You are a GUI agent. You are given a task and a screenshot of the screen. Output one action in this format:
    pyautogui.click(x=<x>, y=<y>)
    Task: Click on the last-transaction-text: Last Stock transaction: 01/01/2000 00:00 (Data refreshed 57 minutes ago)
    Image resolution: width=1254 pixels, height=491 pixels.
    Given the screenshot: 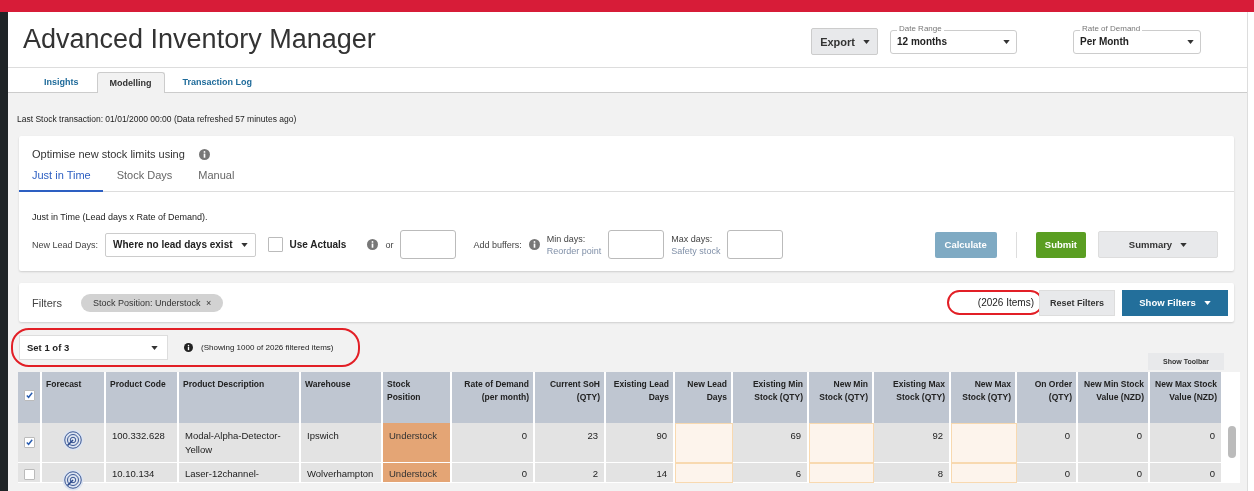 What is the action you would take?
    pyautogui.click(x=157, y=119)
    